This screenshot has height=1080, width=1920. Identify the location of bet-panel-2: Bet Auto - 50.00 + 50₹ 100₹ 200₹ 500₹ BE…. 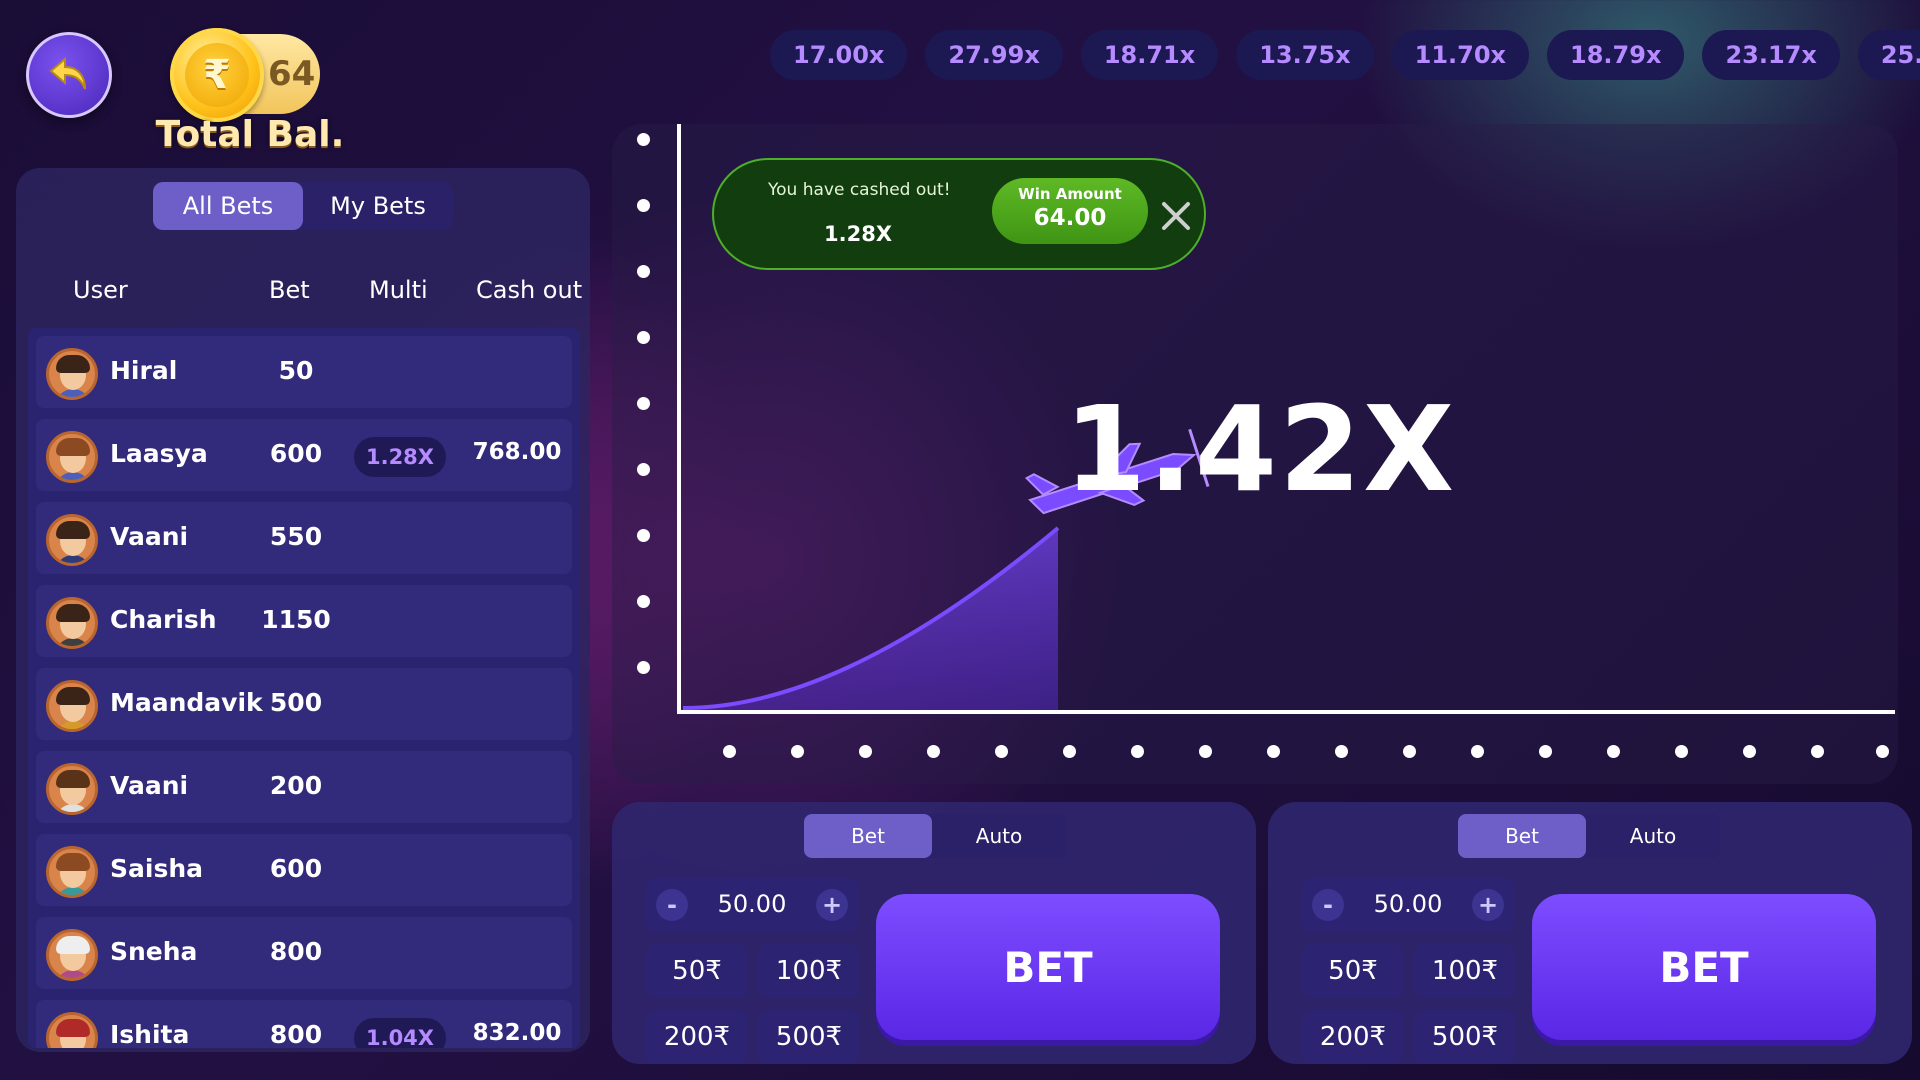
(1590, 933).